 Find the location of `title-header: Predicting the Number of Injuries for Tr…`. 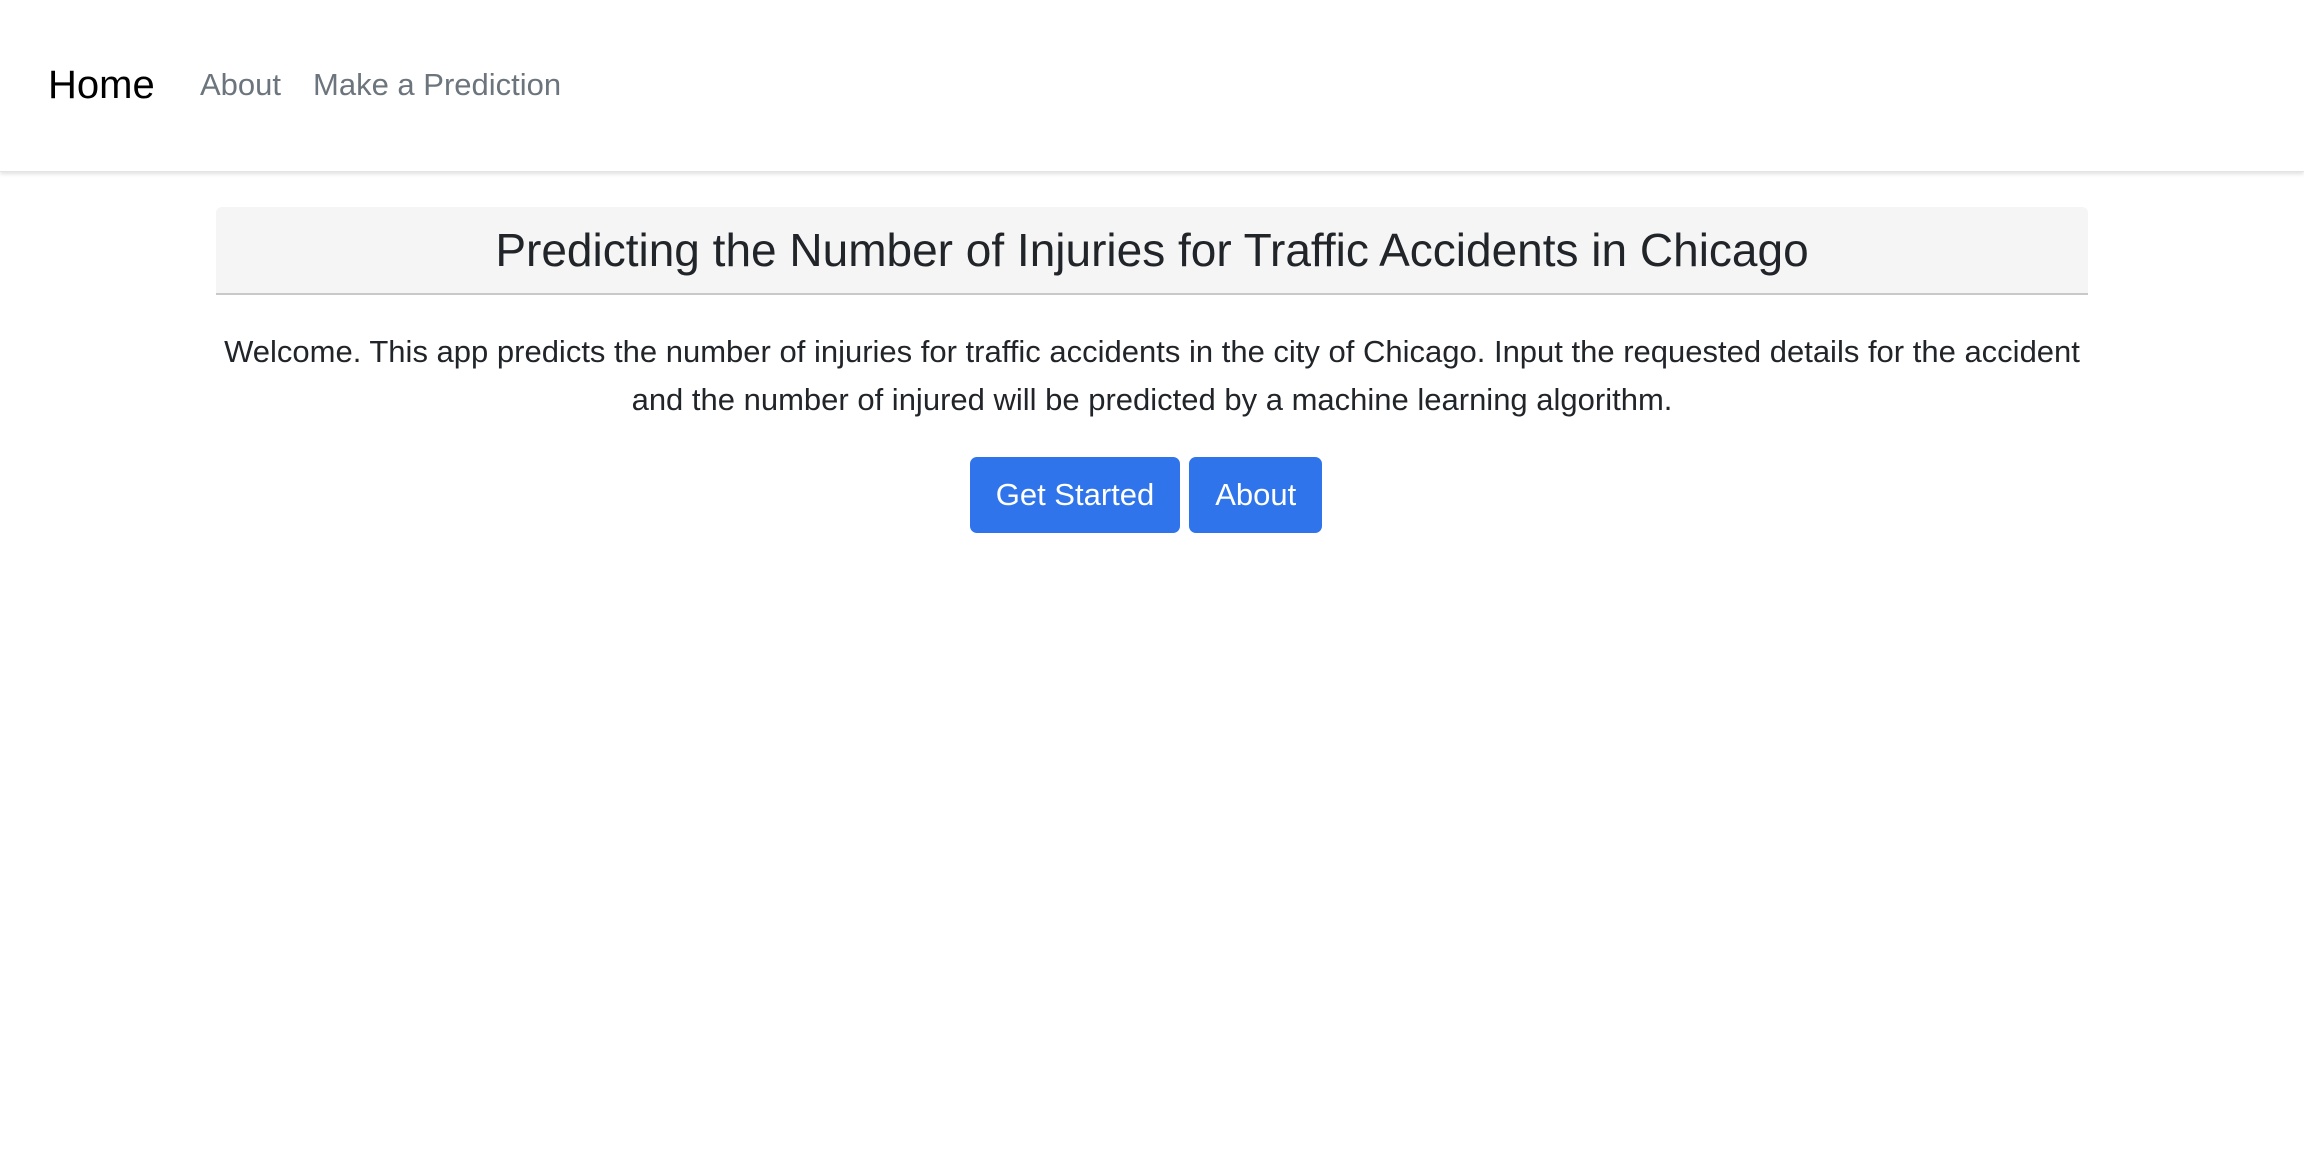

title-header: Predicting the Number of Injuries for Tr… is located at coordinates (1152, 251).